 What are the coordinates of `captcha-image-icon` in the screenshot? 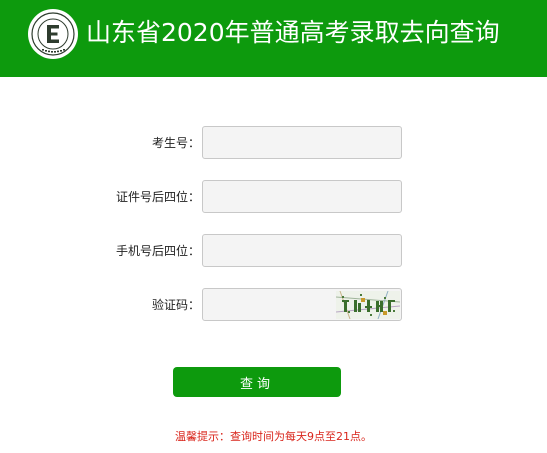 It's located at (368, 305).